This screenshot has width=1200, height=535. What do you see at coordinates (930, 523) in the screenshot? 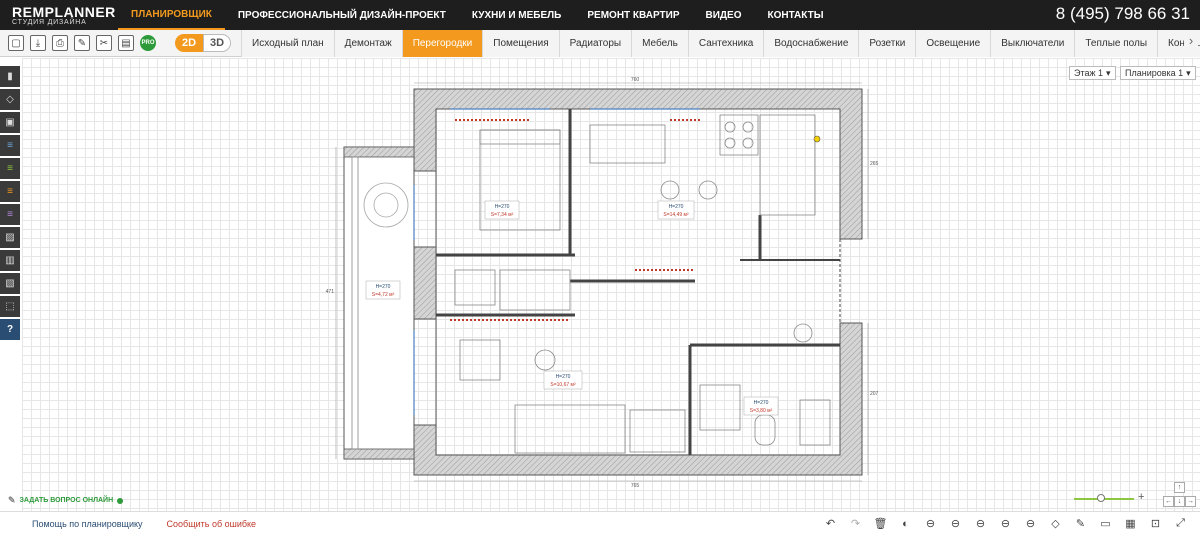
I see `toggle-layer-1-icon: ⊖` at bounding box center [930, 523].